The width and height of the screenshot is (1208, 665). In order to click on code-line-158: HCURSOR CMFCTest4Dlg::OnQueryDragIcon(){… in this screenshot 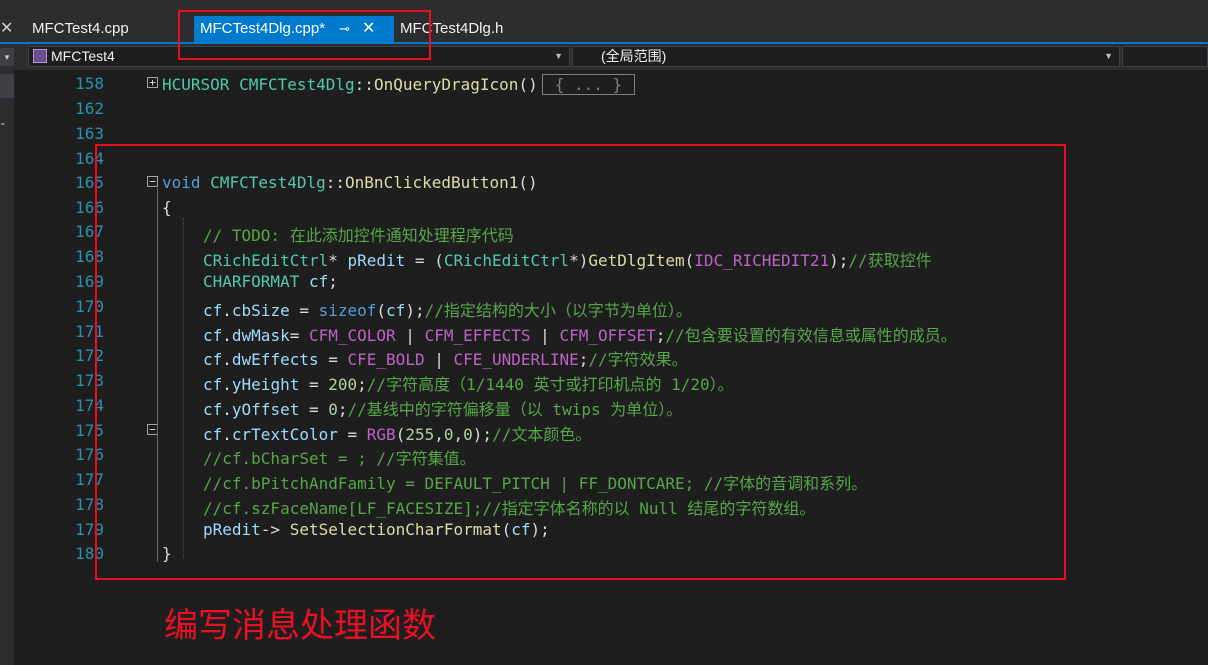, I will do `click(399, 84)`.